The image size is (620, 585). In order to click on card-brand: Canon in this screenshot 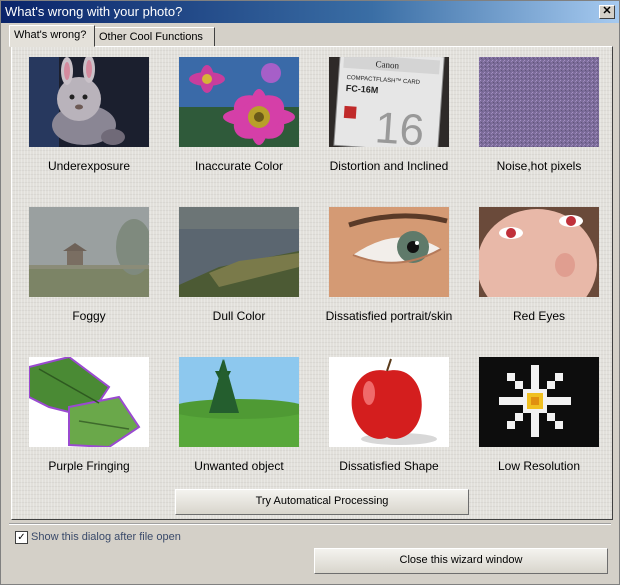, I will do `click(387, 65)`.